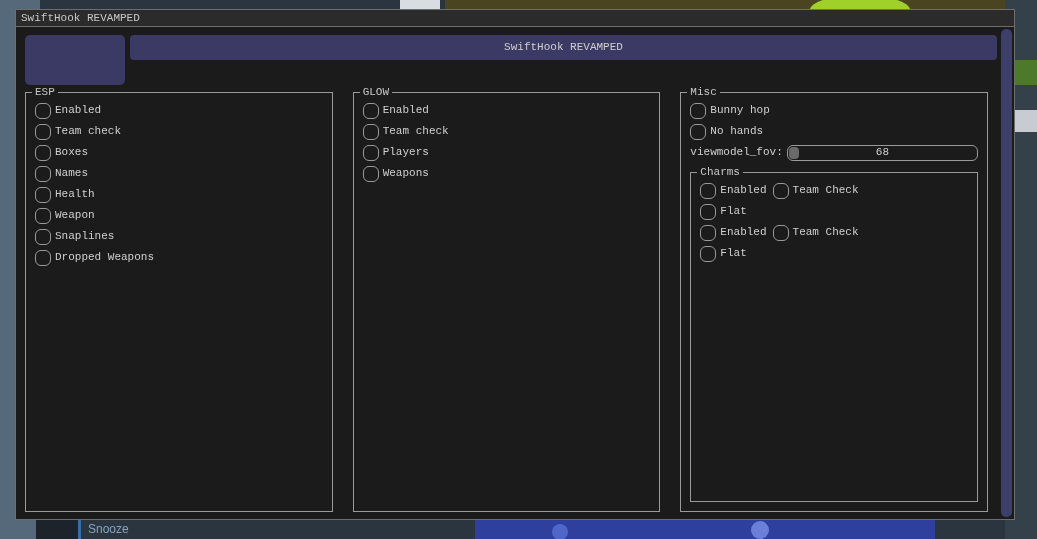  I want to click on checkbox-label: Weapon, so click(75, 216).